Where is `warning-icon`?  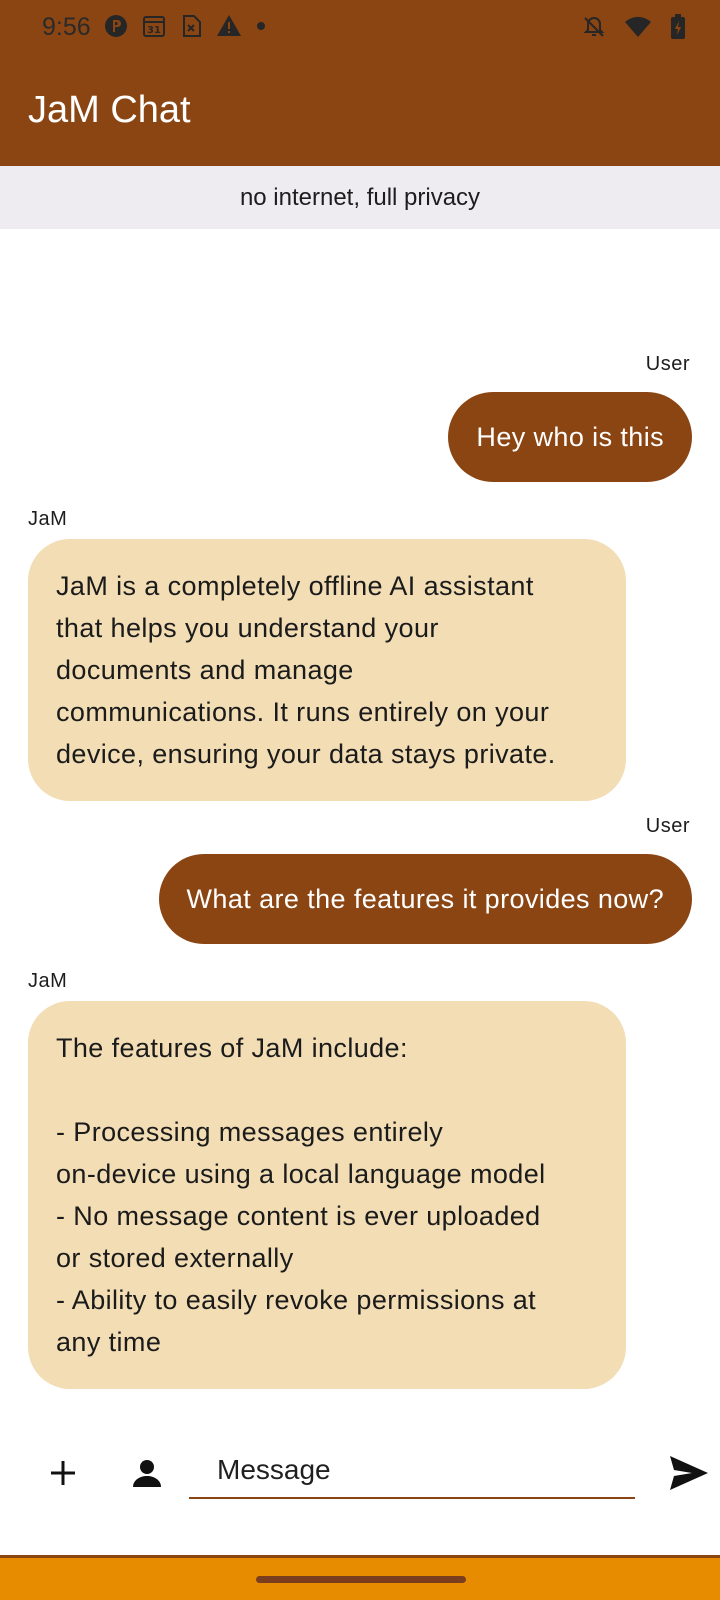 warning-icon is located at coordinates (229, 26).